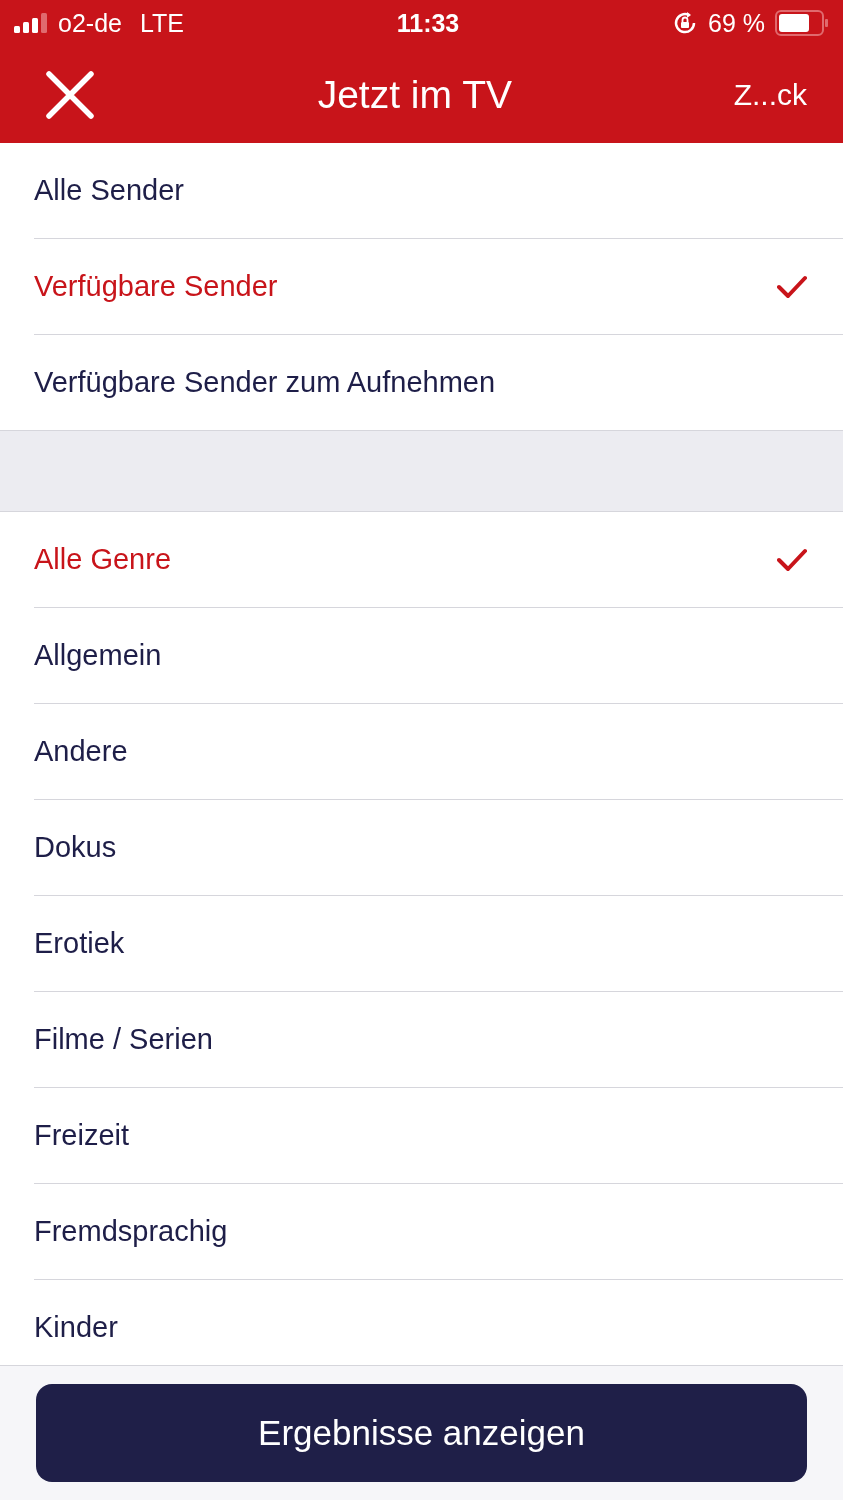 This screenshot has width=843, height=1500. I want to click on filter-option: Alle Sender, so click(438, 191).